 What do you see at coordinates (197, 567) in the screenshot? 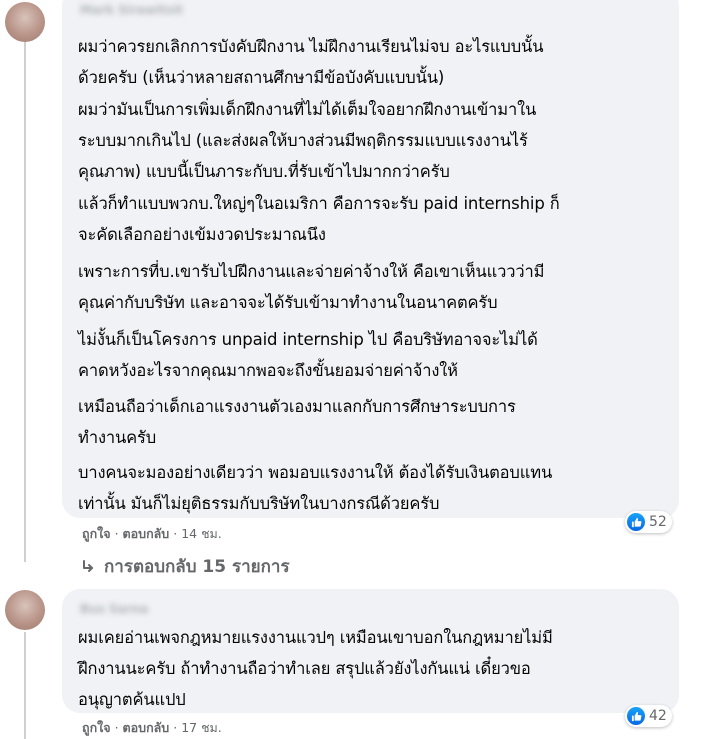
I see `replies-count-label: การตอบกลับ 15 รายการ` at bounding box center [197, 567].